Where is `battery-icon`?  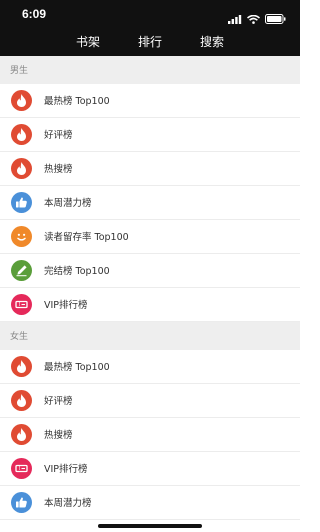
battery-icon is located at coordinates (275, 18).